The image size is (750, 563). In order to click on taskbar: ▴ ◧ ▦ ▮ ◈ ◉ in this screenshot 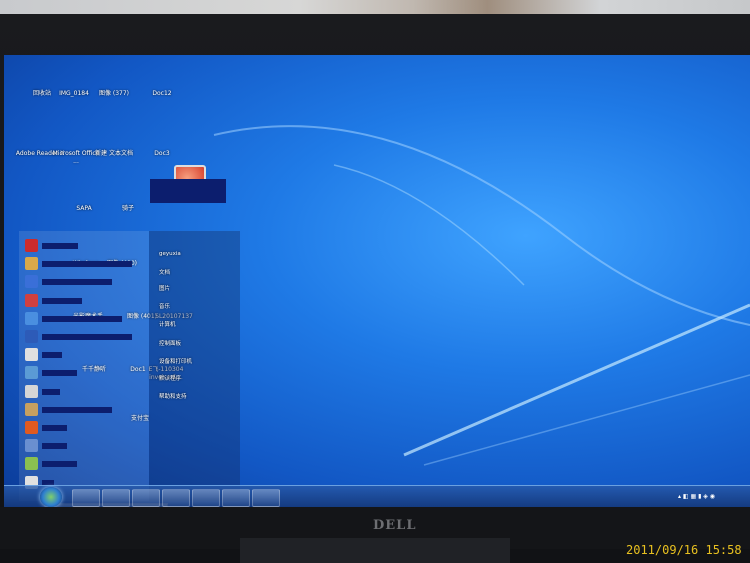, I will do `click(377, 496)`.